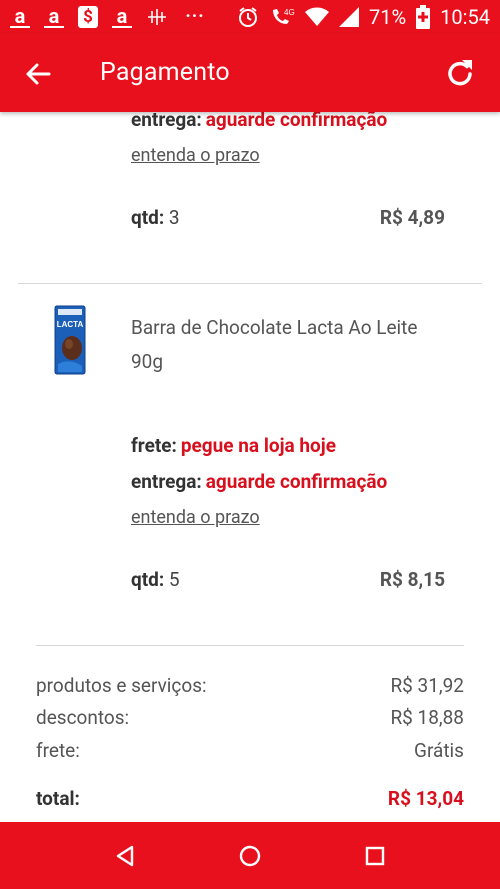  I want to click on quantity-value: 3, so click(174, 217).